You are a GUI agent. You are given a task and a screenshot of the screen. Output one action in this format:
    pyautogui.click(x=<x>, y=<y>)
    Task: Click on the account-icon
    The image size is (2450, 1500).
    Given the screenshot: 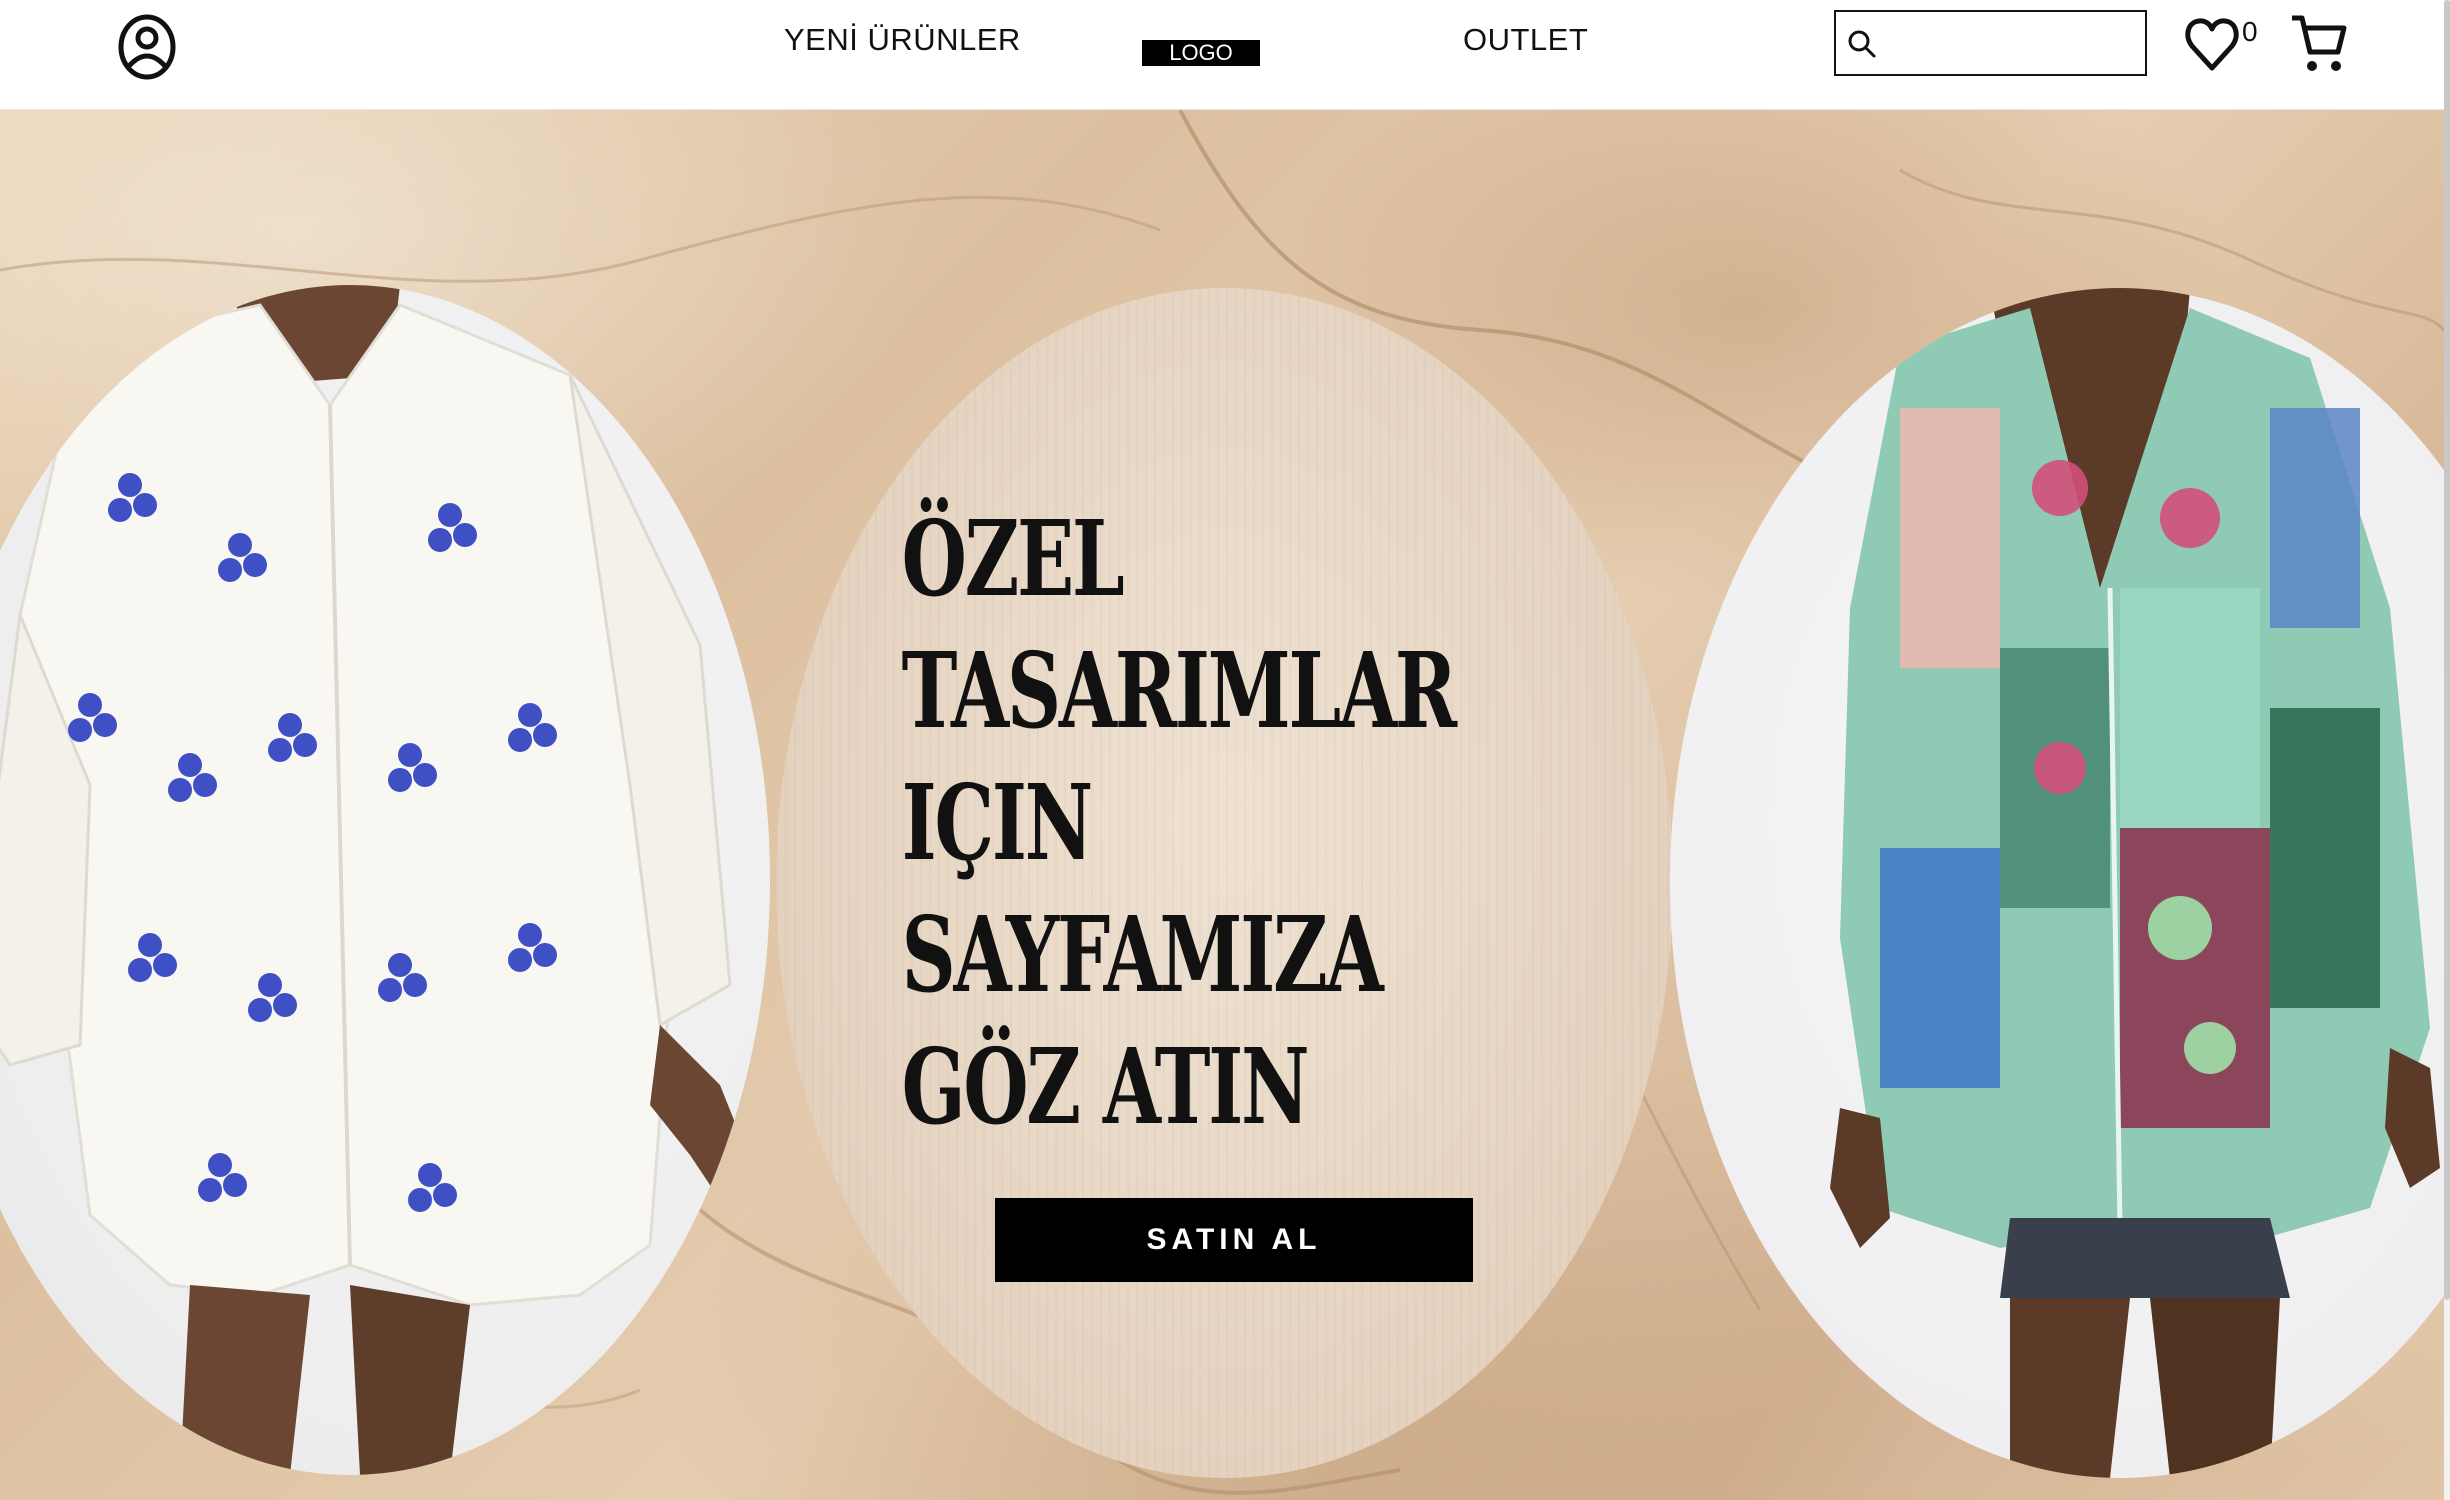 What is the action you would take?
    pyautogui.click(x=147, y=47)
    